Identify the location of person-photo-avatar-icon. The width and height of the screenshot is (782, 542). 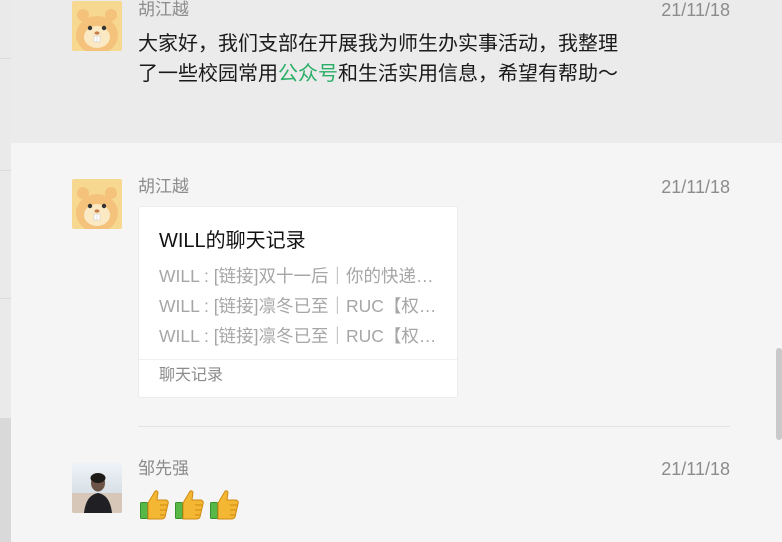
(97, 488).